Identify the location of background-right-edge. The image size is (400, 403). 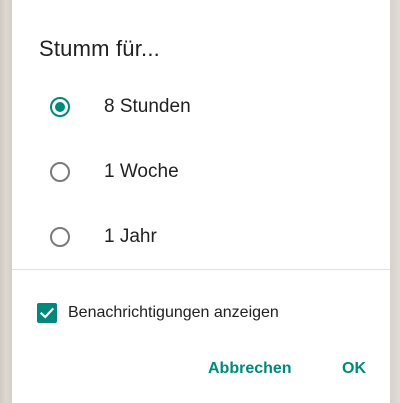
(395, 201).